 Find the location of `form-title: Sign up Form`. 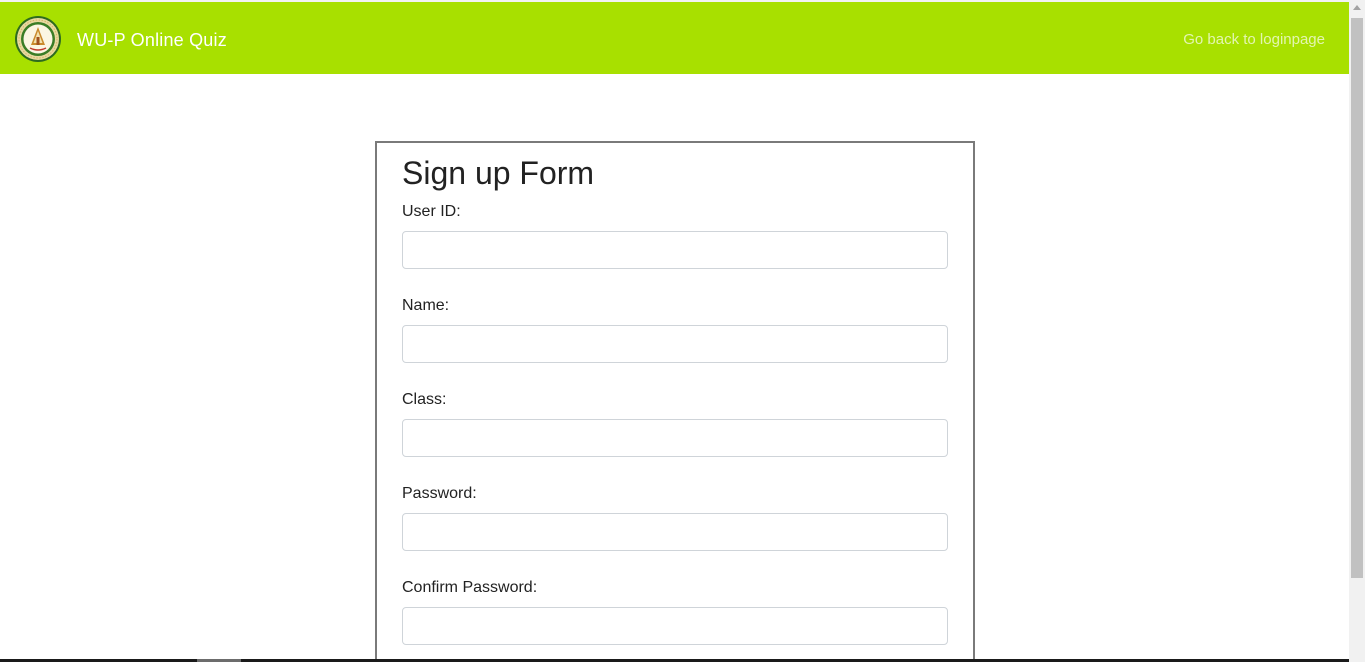

form-title: Sign up Form is located at coordinates (498, 173).